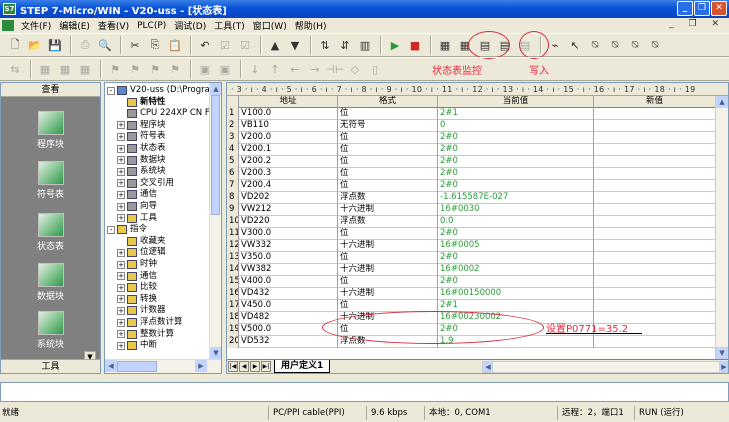 The height and width of the screenshot is (422, 729). What do you see at coordinates (233, 210) in the screenshot?
I see `row-number: 9` at bounding box center [233, 210].